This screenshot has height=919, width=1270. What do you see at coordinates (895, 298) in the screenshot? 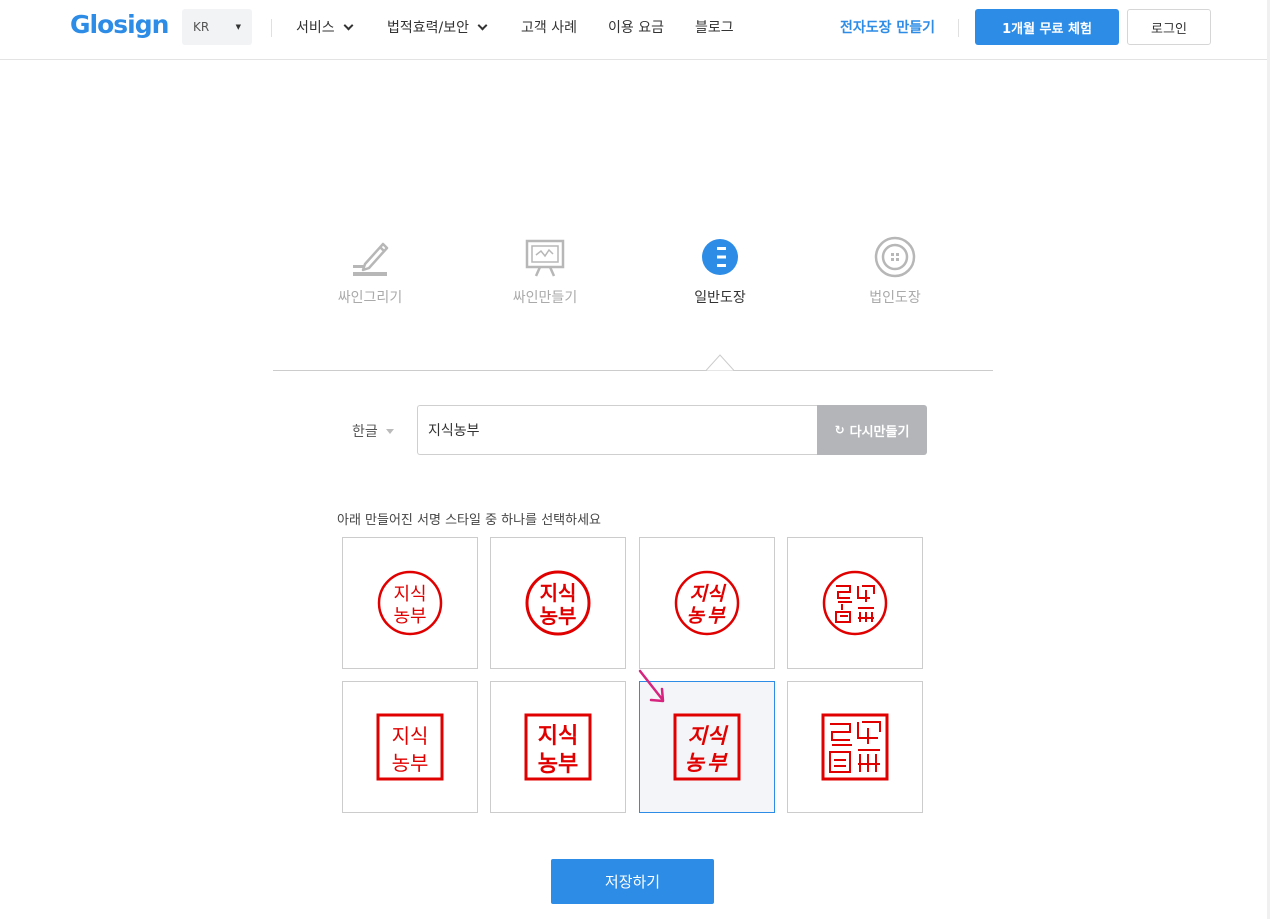
I see `tab-corporate-stamp-label: 법인도장` at bounding box center [895, 298].